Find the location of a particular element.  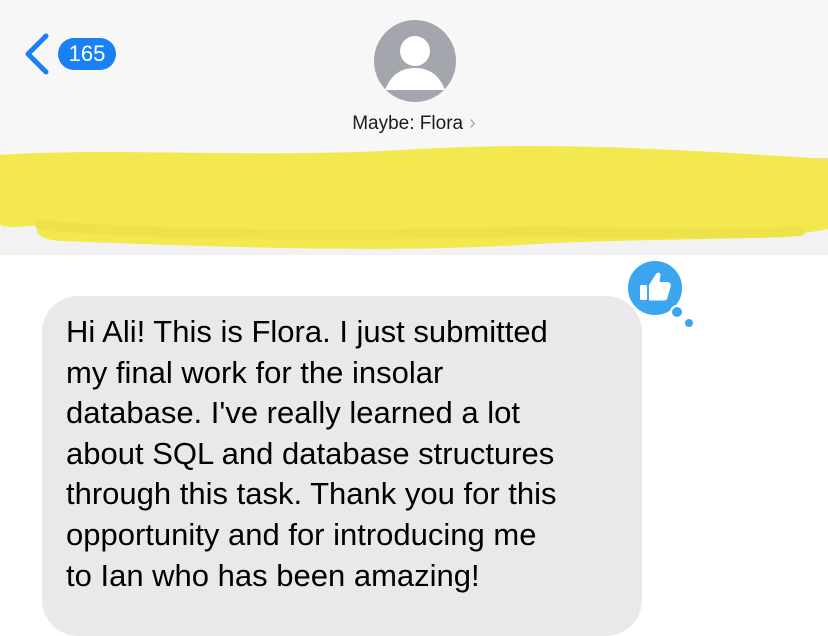

back-button: 165 is located at coordinates (72, 54).